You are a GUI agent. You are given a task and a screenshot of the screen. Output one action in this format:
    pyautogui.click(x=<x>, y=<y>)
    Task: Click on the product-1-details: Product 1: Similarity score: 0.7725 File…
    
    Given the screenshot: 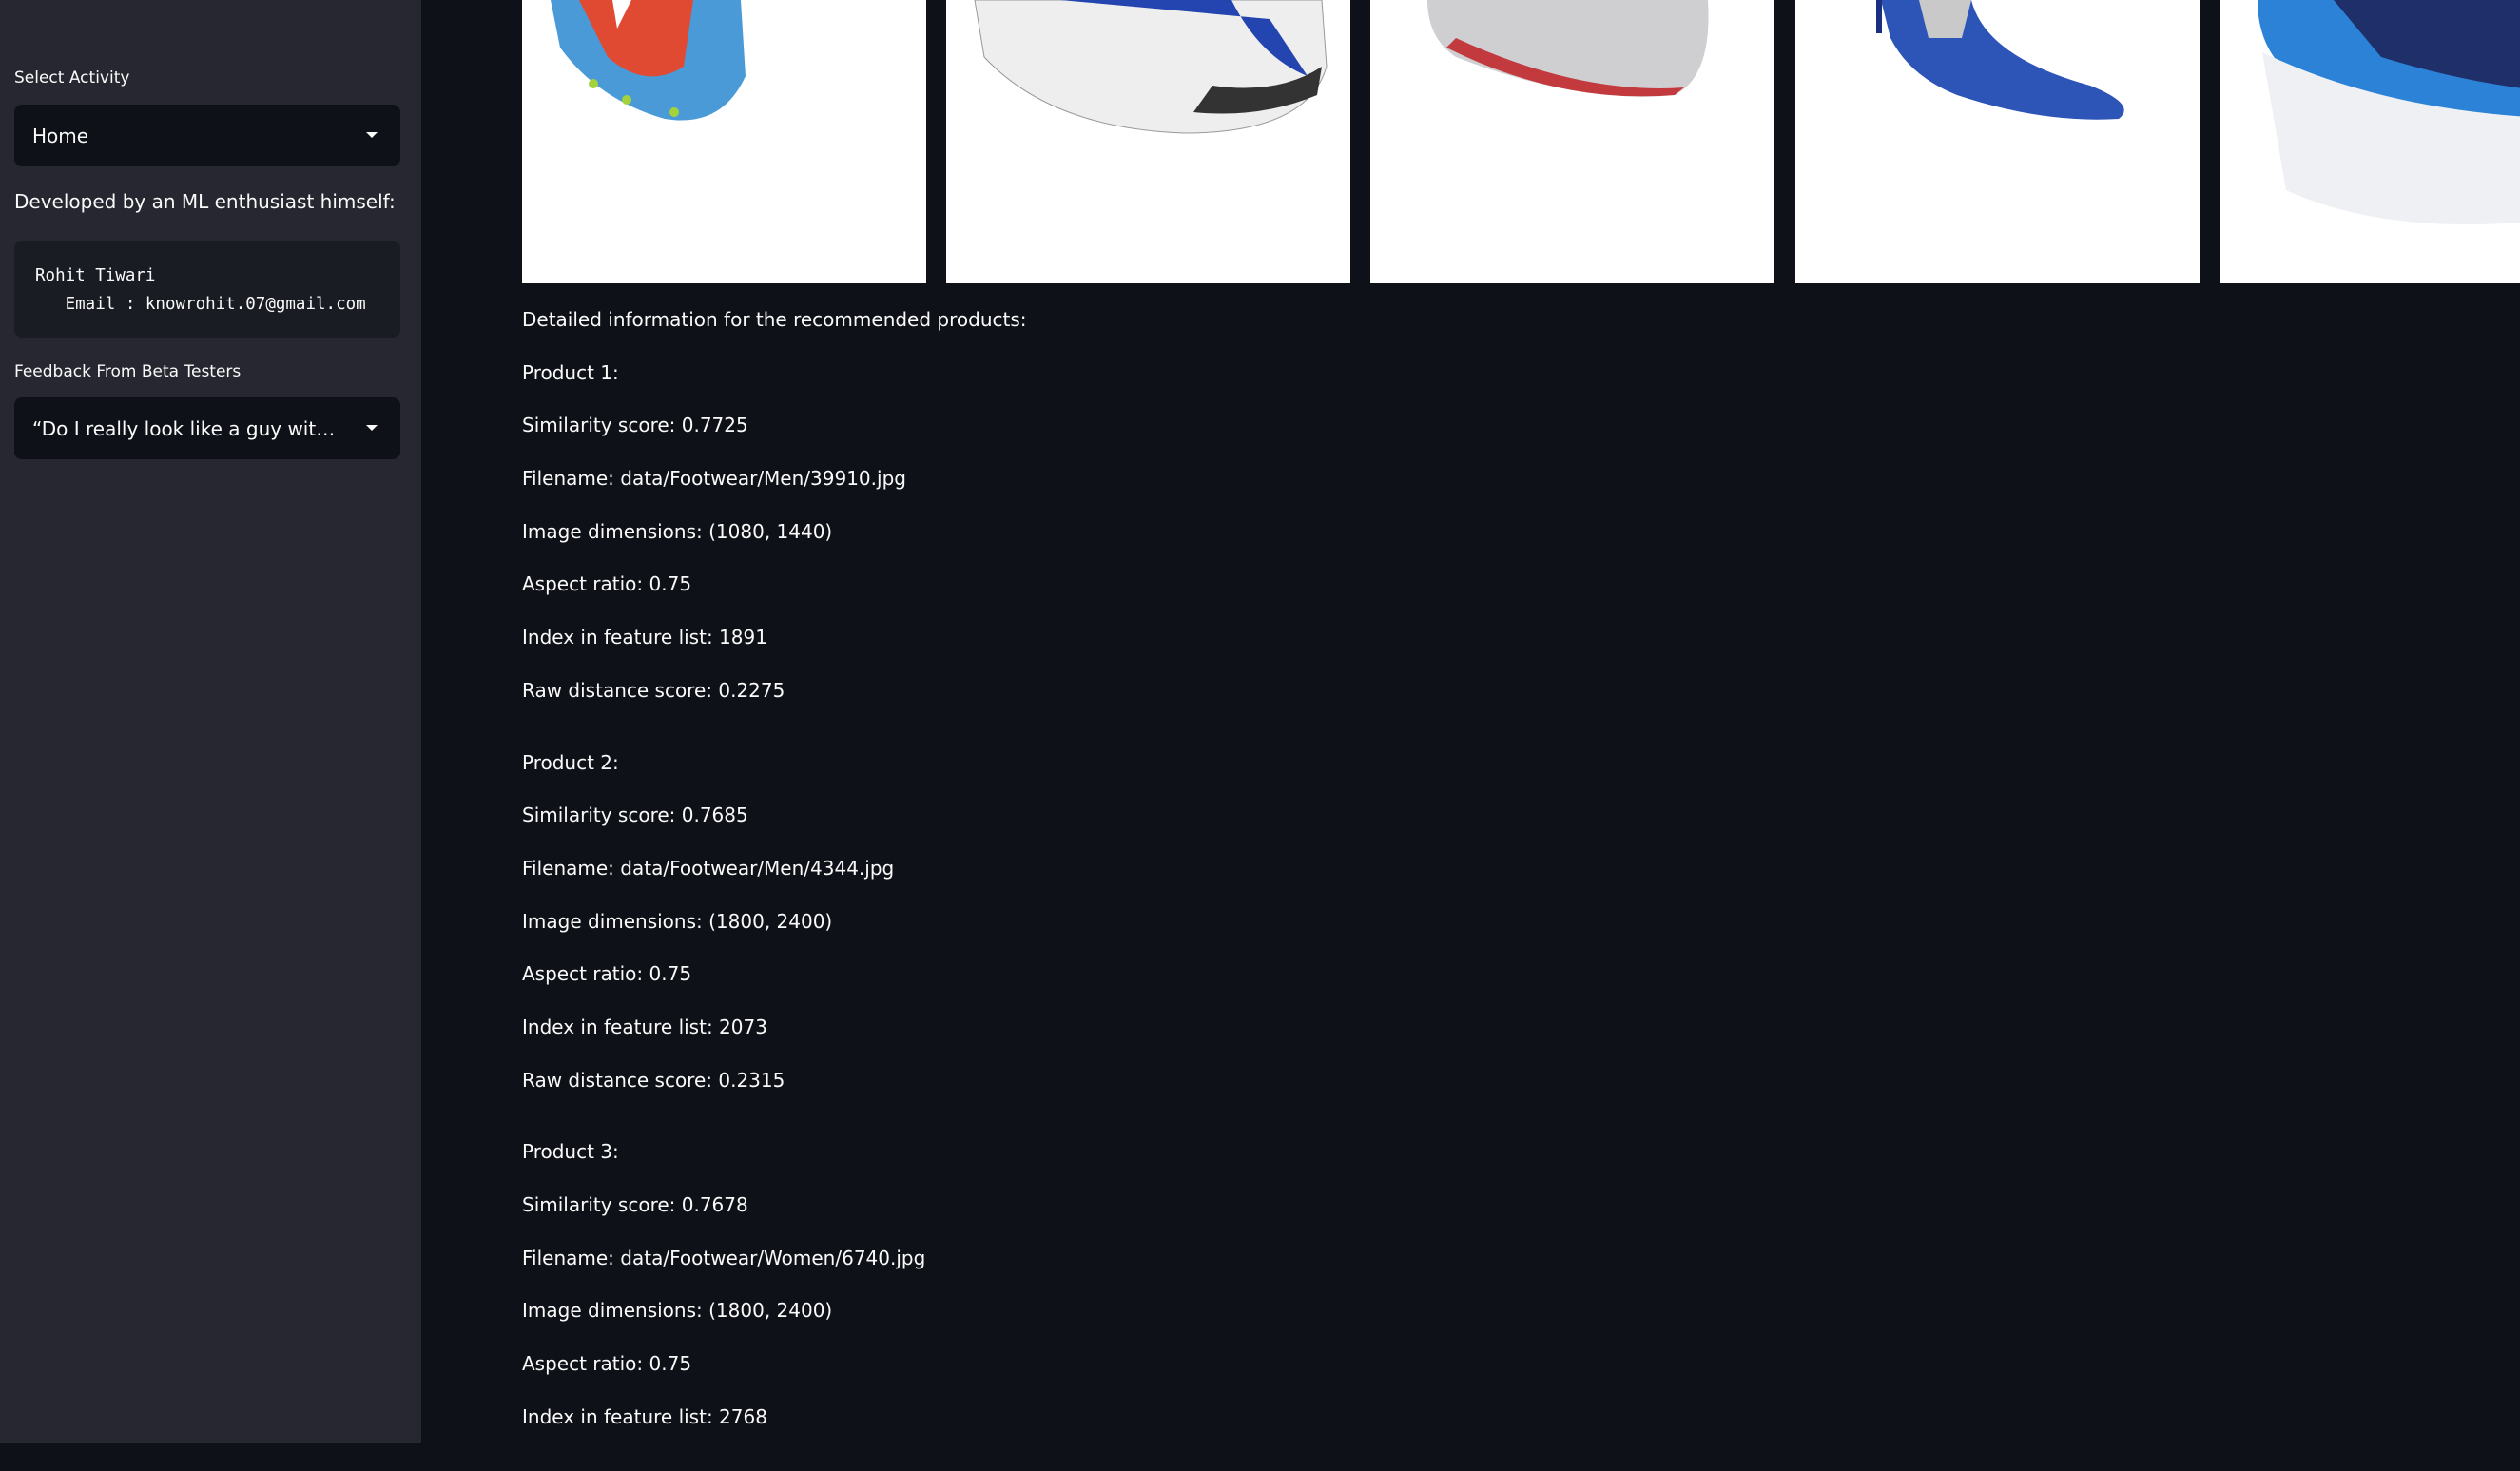 What is the action you would take?
    pyautogui.click(x=774, y=541)
    